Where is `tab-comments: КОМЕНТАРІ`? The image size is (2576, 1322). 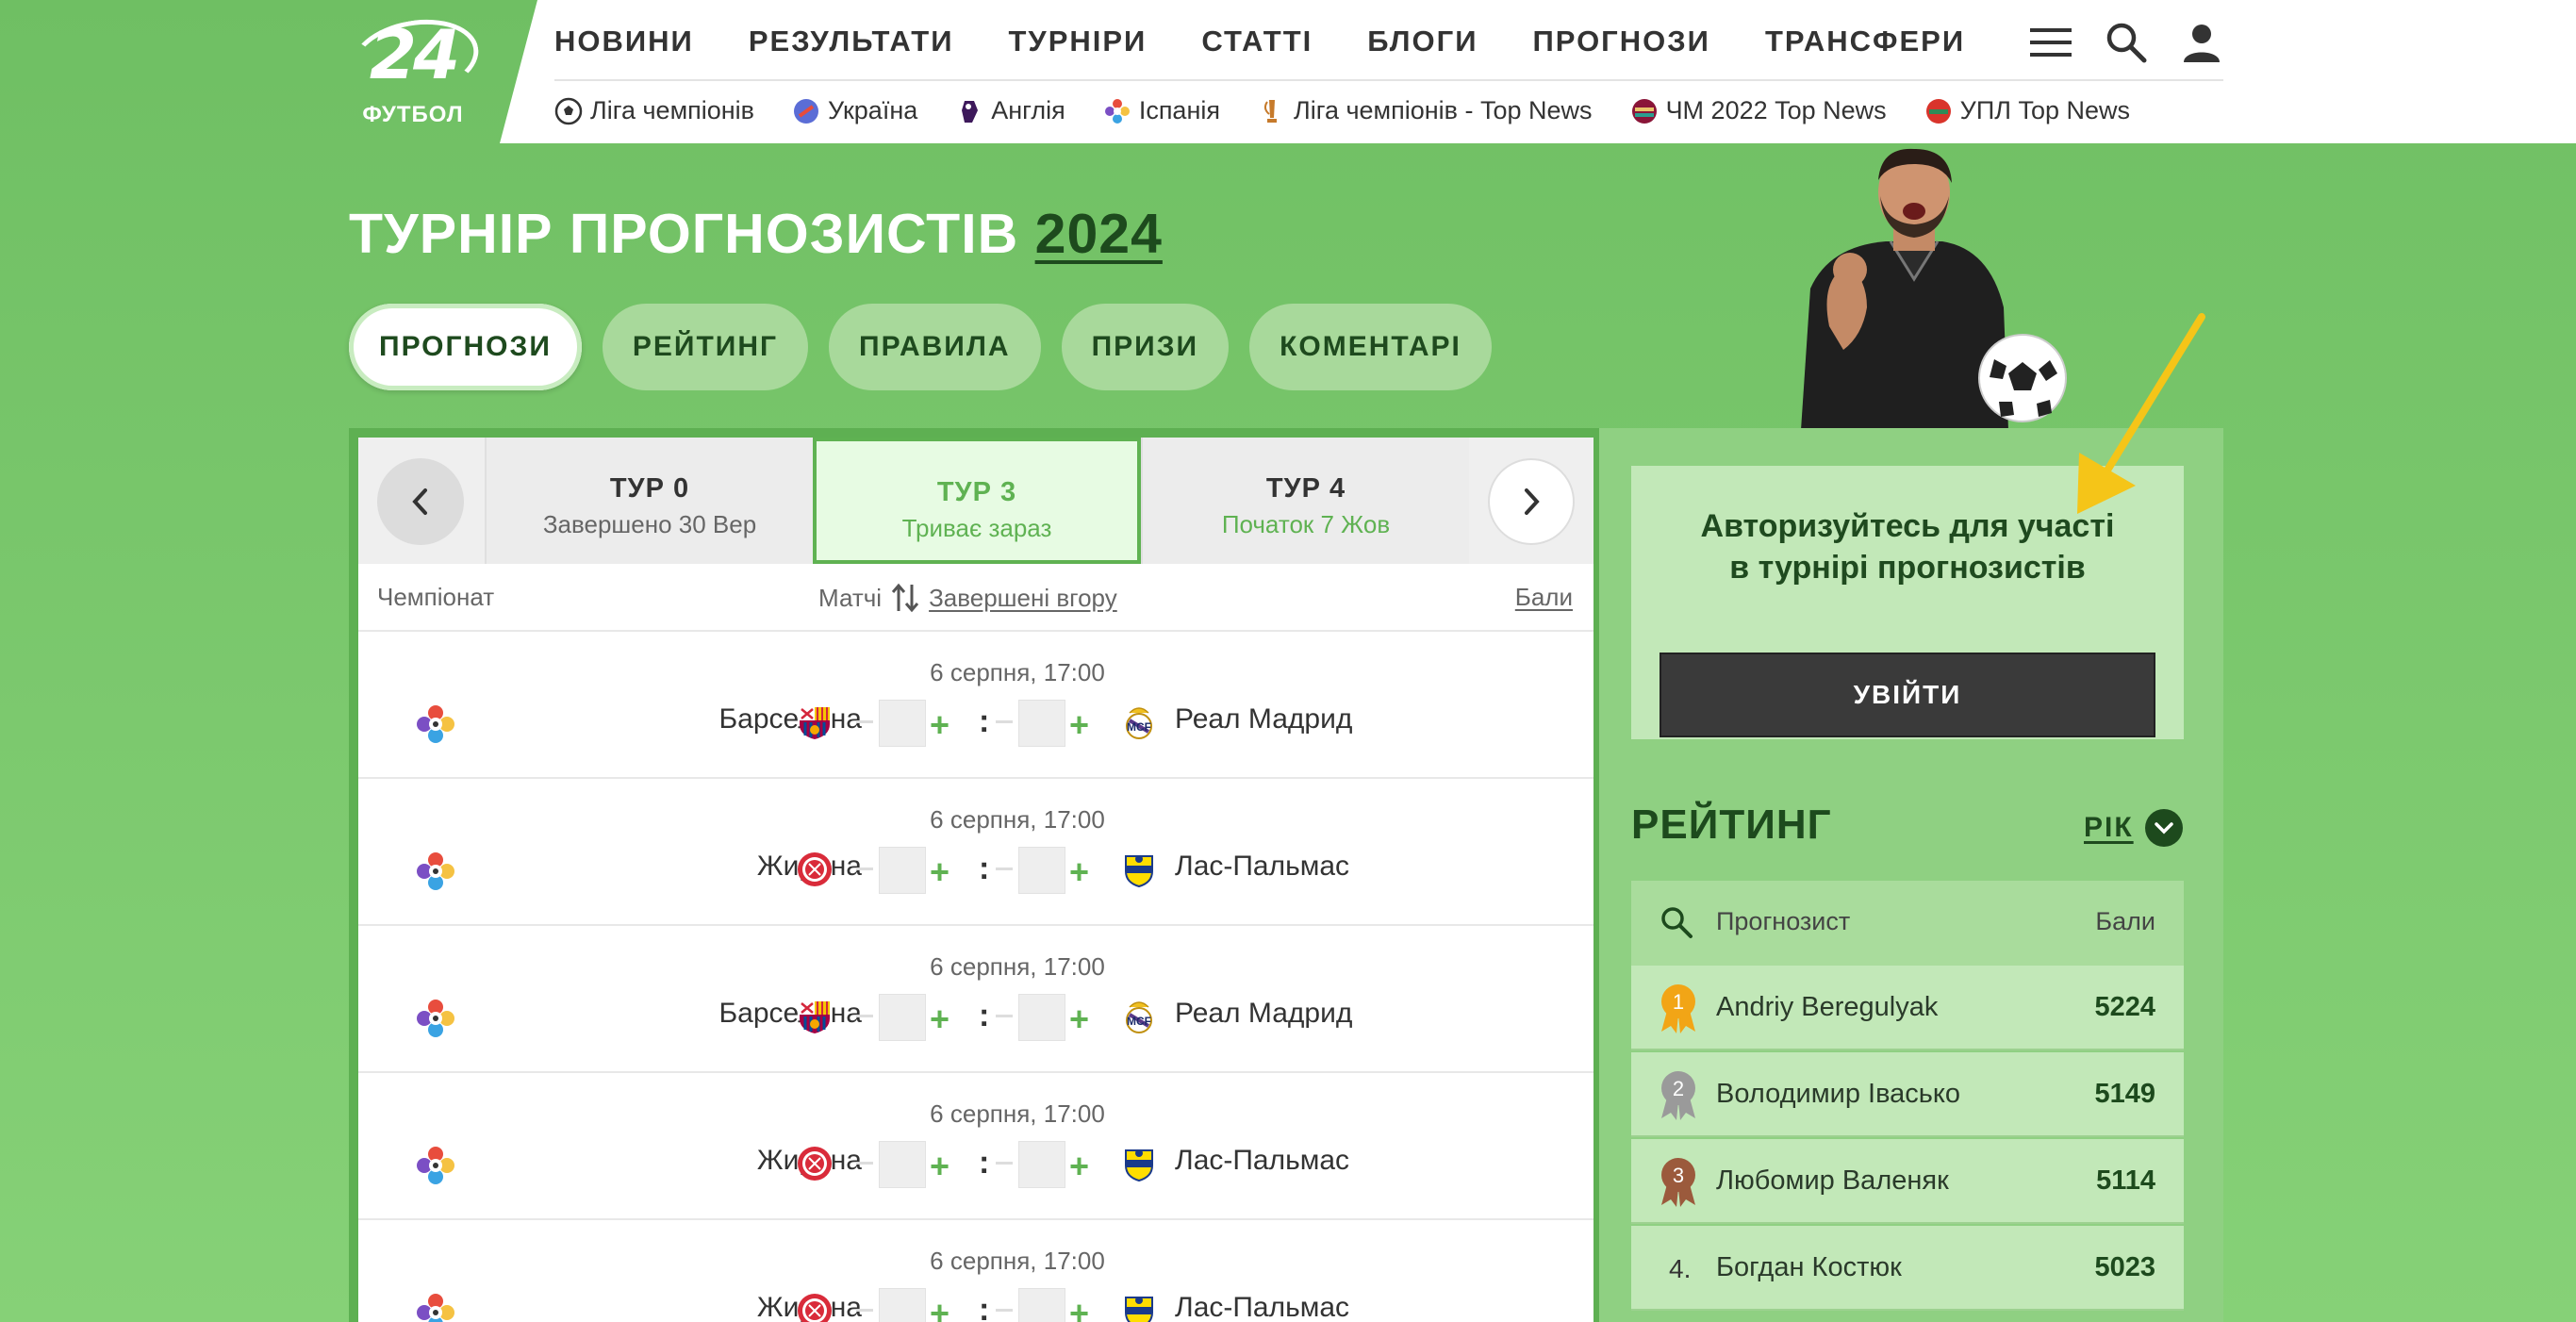
tab-comments: КОМЕНТАРІ is located at coordinates (1370, 347).